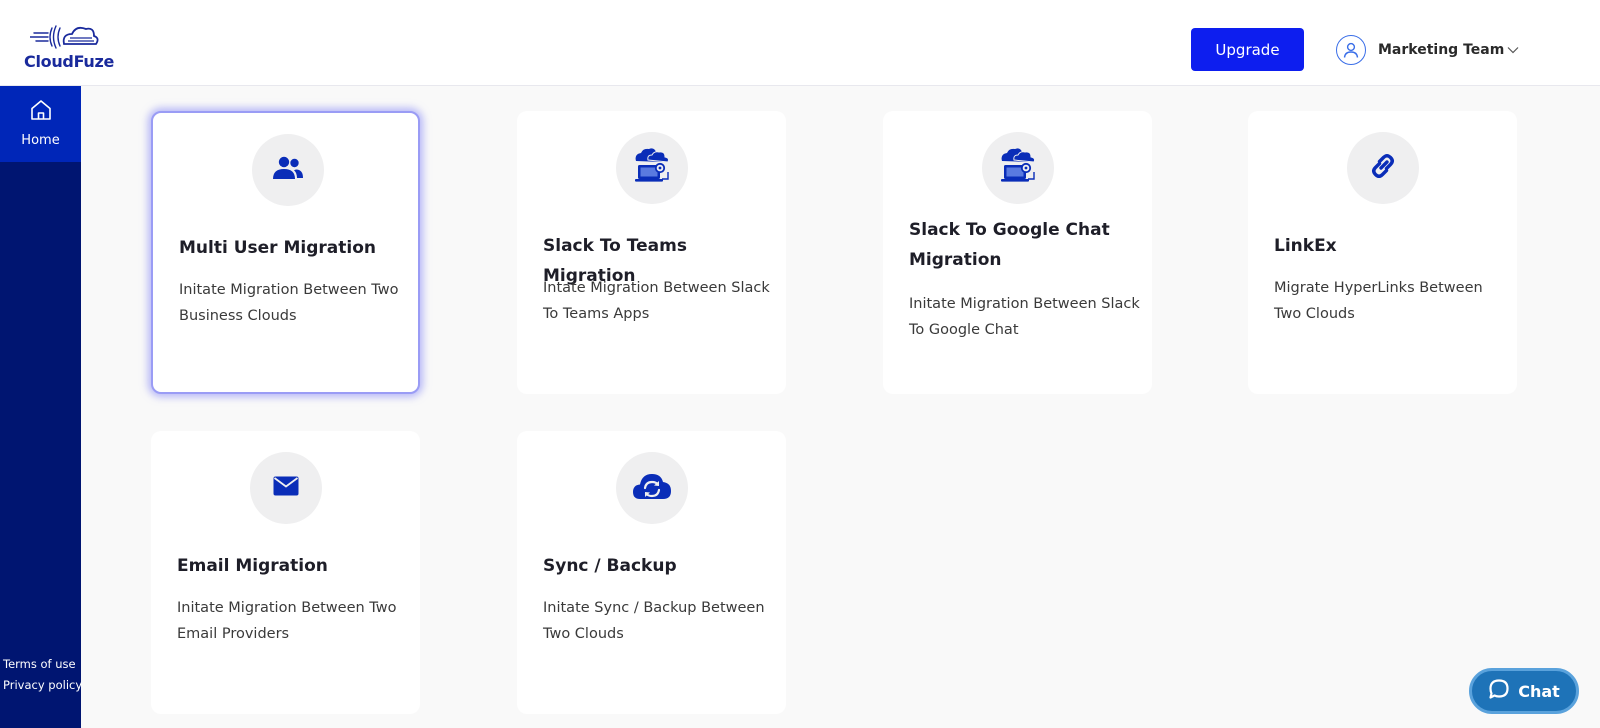  I want to click on chat-label: Chat, so click(1539, 691).